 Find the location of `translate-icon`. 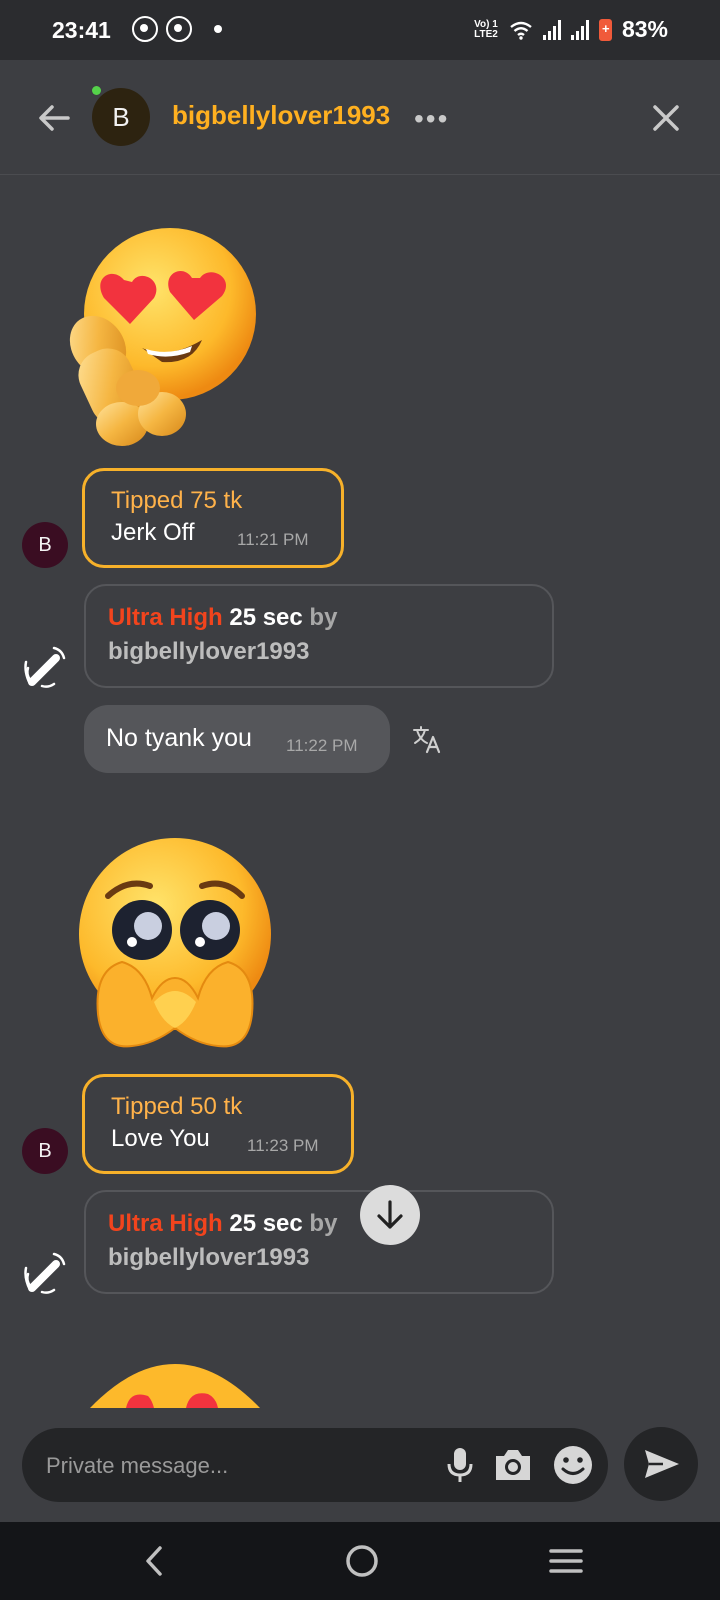

translate-icon is located at coordinates (427, 739).